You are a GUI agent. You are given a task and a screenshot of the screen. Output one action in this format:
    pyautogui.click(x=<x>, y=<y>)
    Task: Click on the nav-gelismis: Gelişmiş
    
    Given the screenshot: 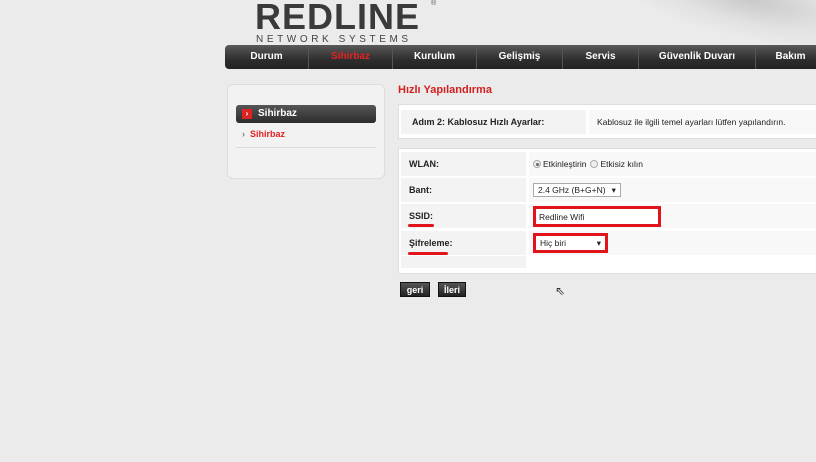 What is the action you would take?
    pyautogui.click(x=520, y=57)
    